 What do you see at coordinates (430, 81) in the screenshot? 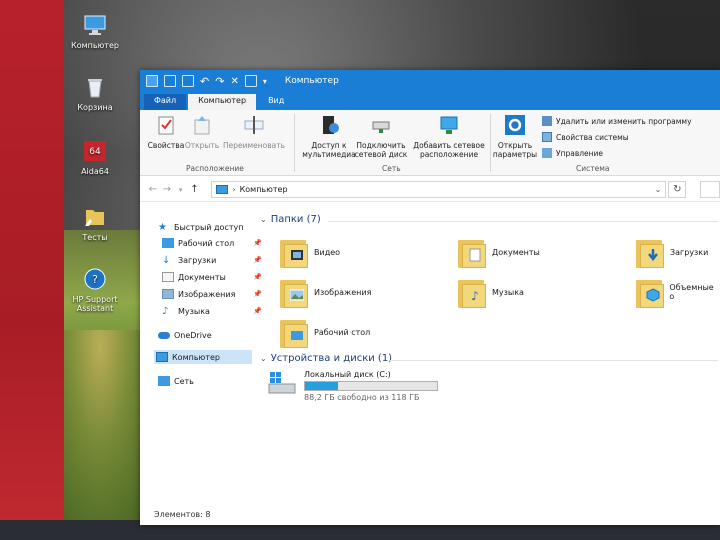
I see `title-bar: ↶ ↷ ✕ ▾ Компьютер` at bounding box center [430, 81].